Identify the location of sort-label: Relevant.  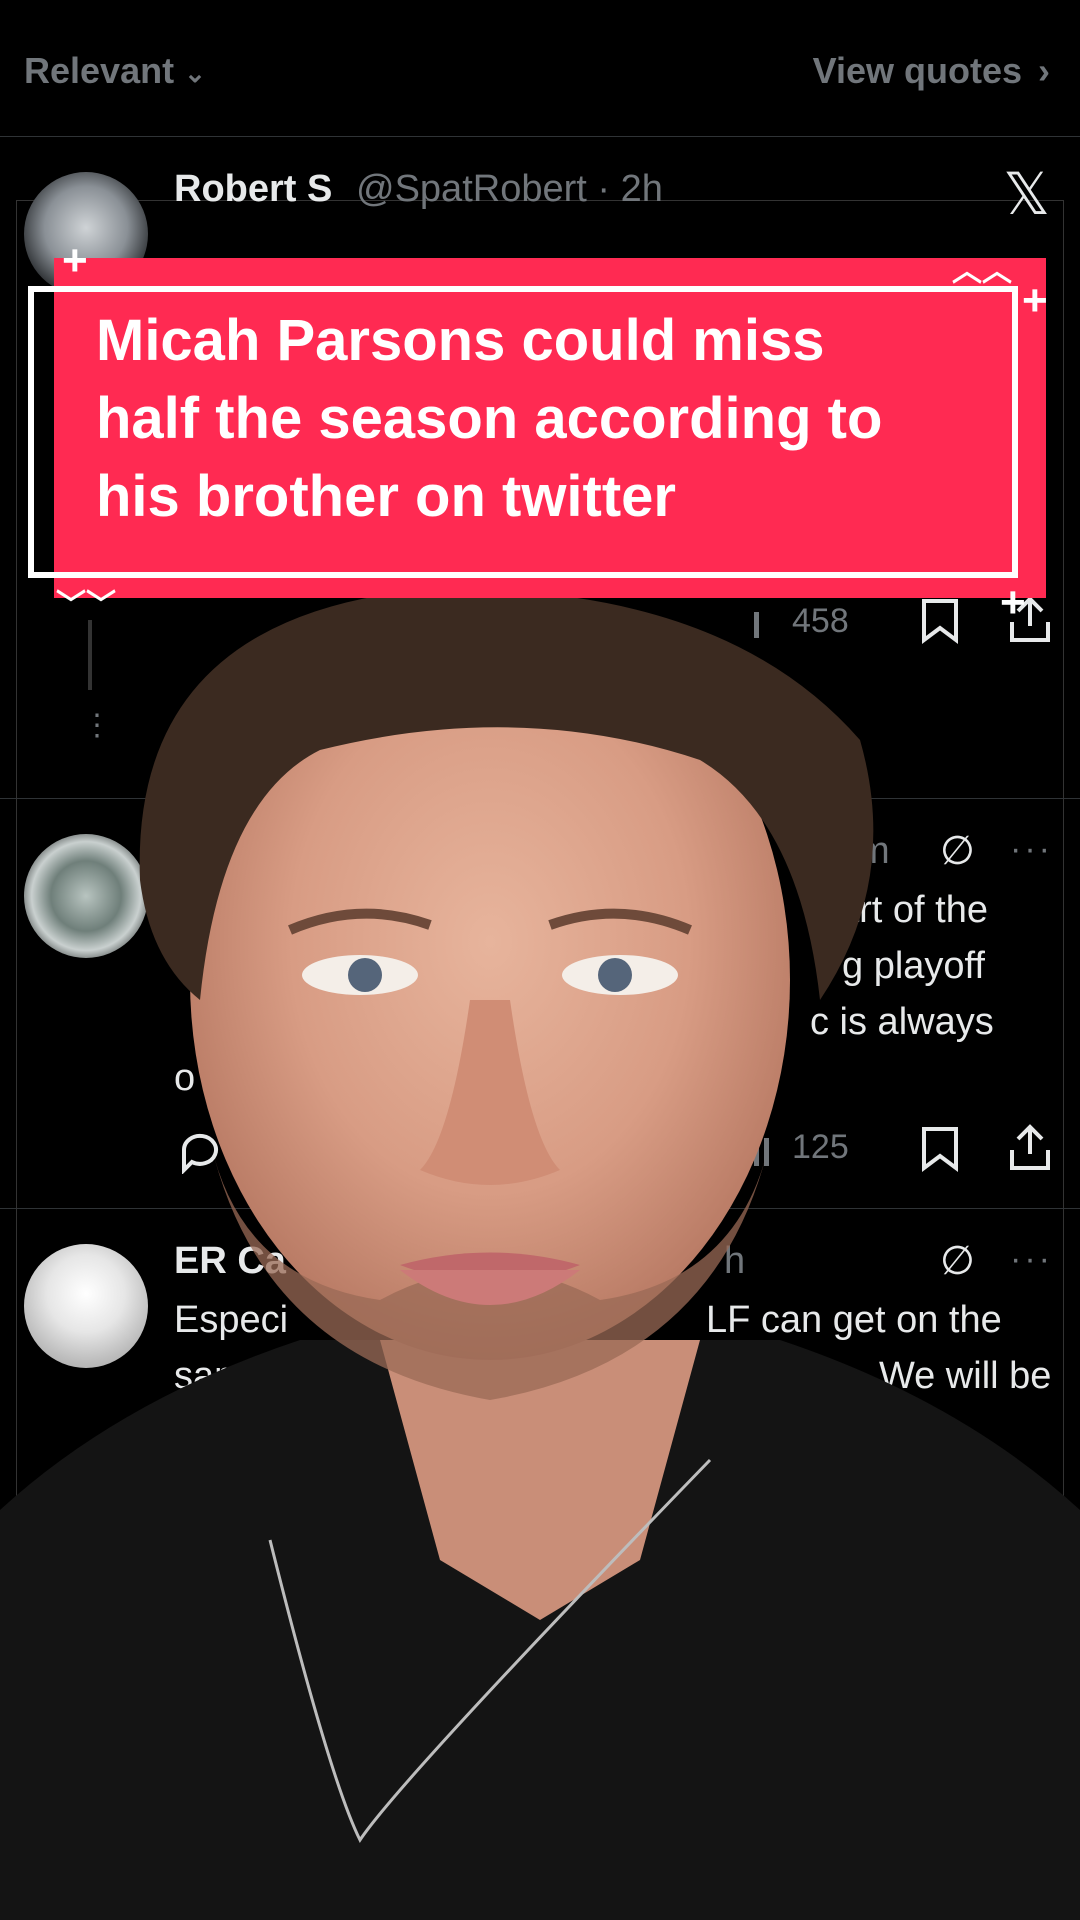
(99, 70).